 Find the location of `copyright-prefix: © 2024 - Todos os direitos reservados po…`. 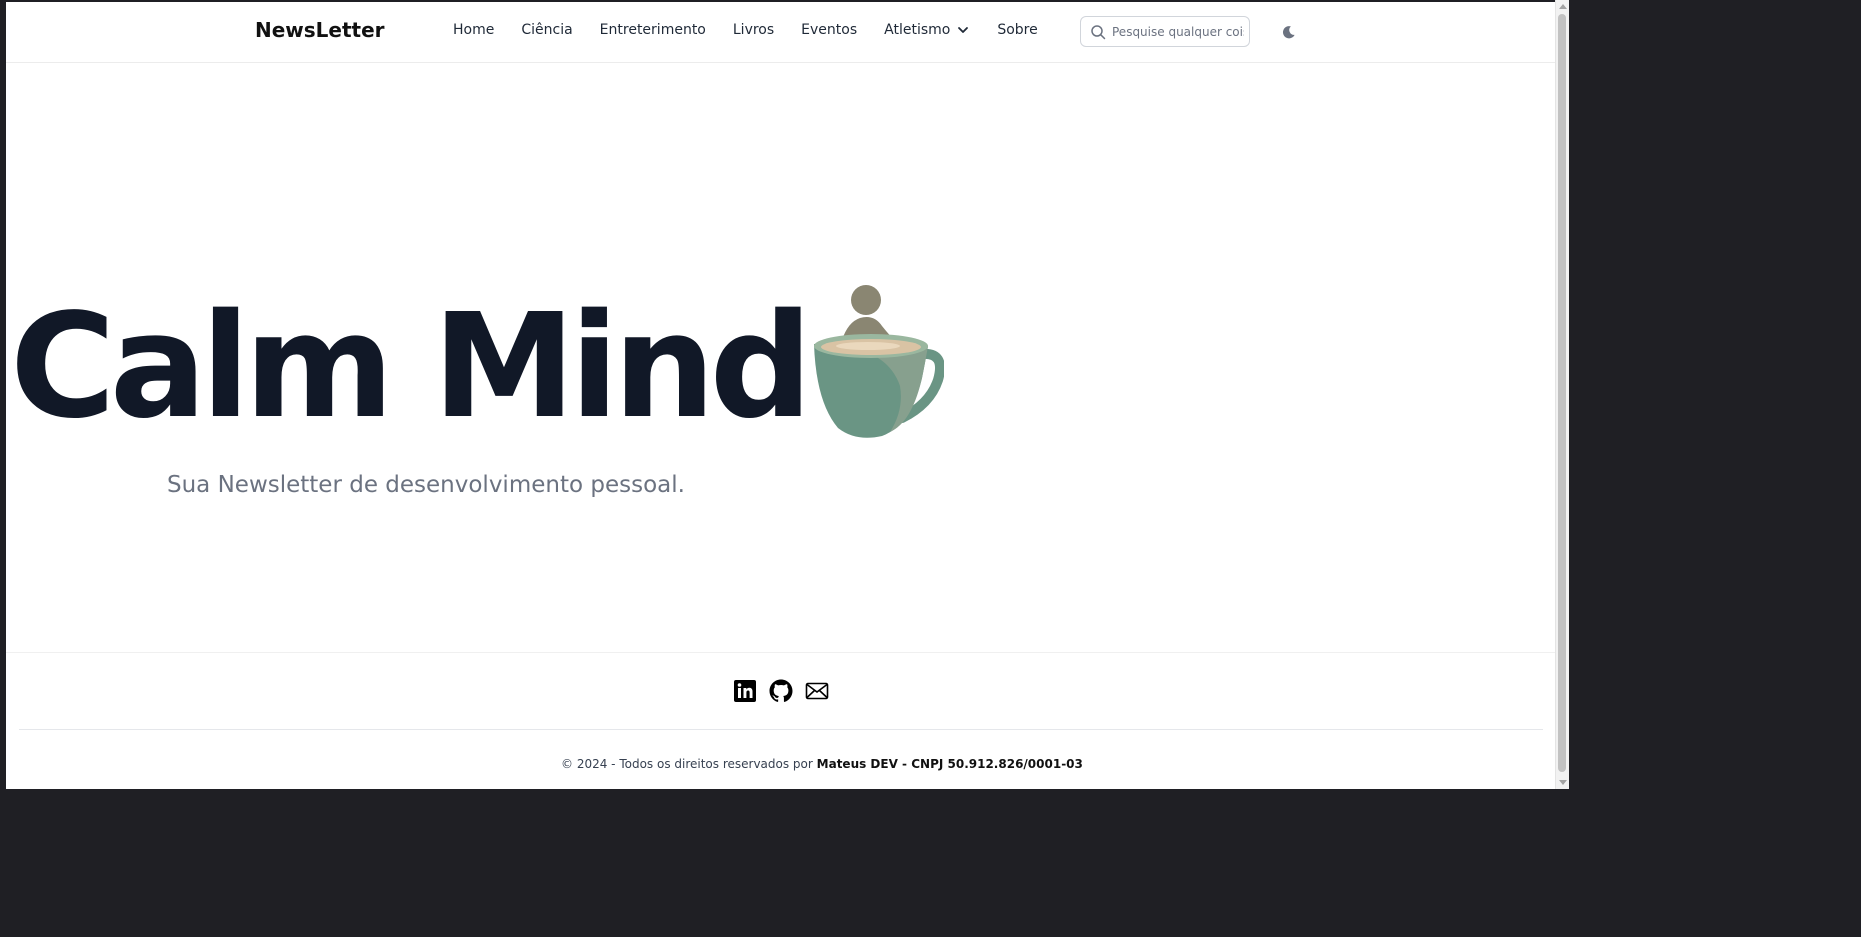

copyright-prefix: © 2024 - Todos os direitos reservados po… is located at coordinates (687, 764).